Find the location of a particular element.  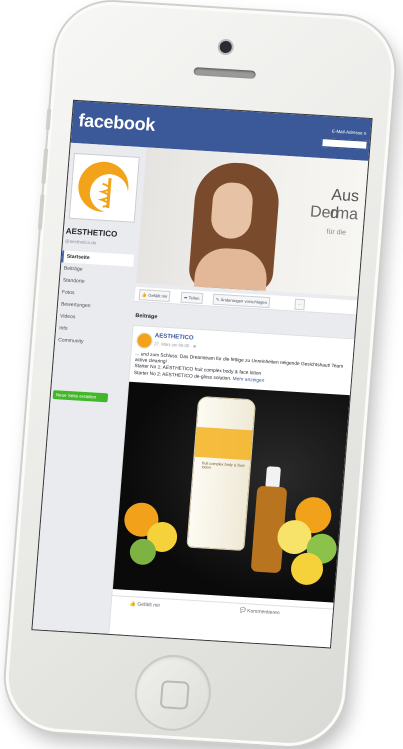

lime-fruit is located at coordinates (142, 552).